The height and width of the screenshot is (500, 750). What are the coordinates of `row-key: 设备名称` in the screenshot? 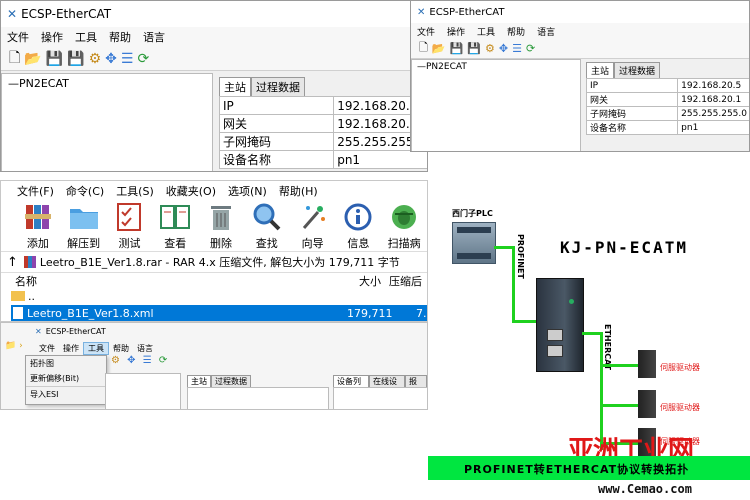 It's located at (632, 127).